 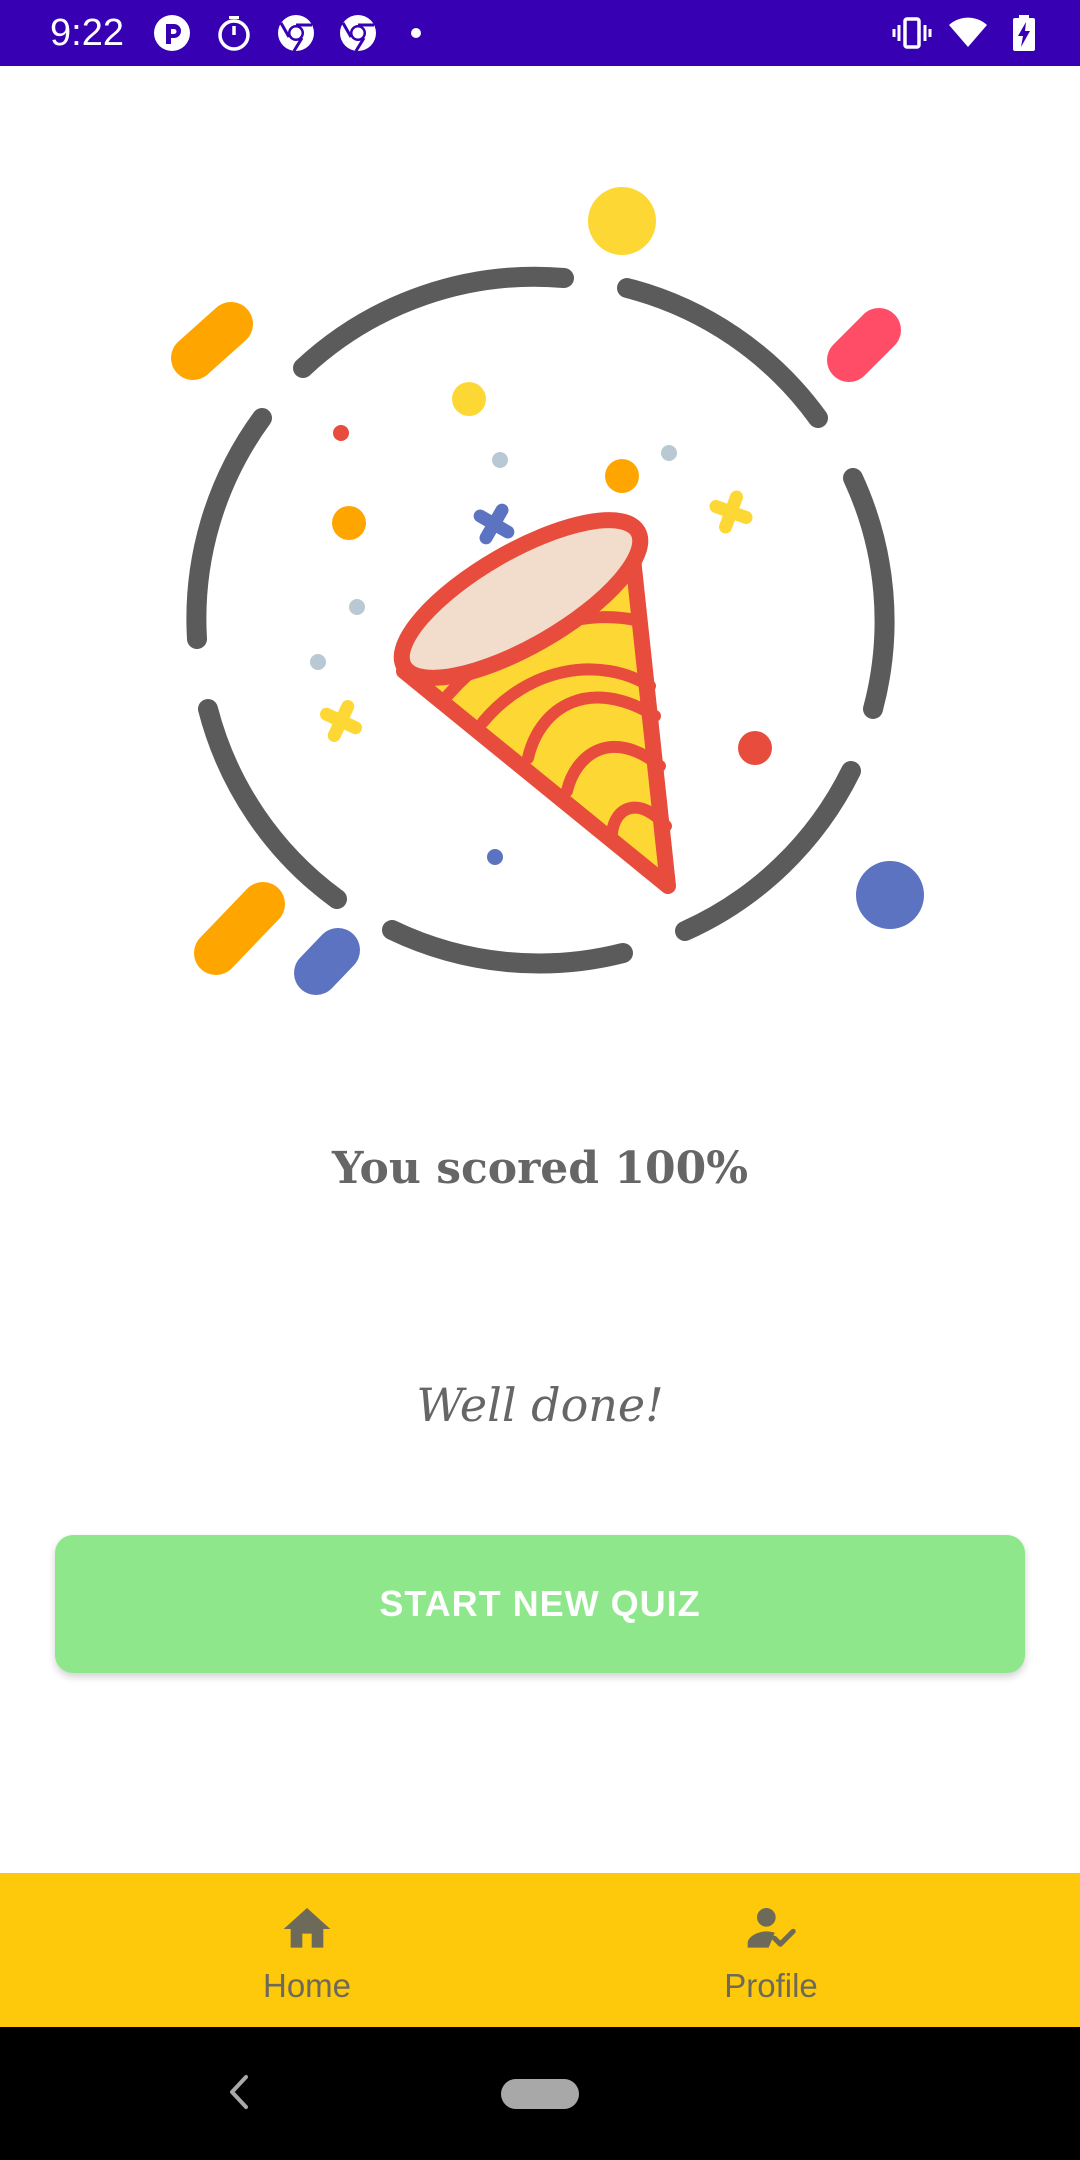 What do you see at coordinates (238, 2092) in the screenshot?
I see `back-chevron-icon` at bounding box center [238, 2092].